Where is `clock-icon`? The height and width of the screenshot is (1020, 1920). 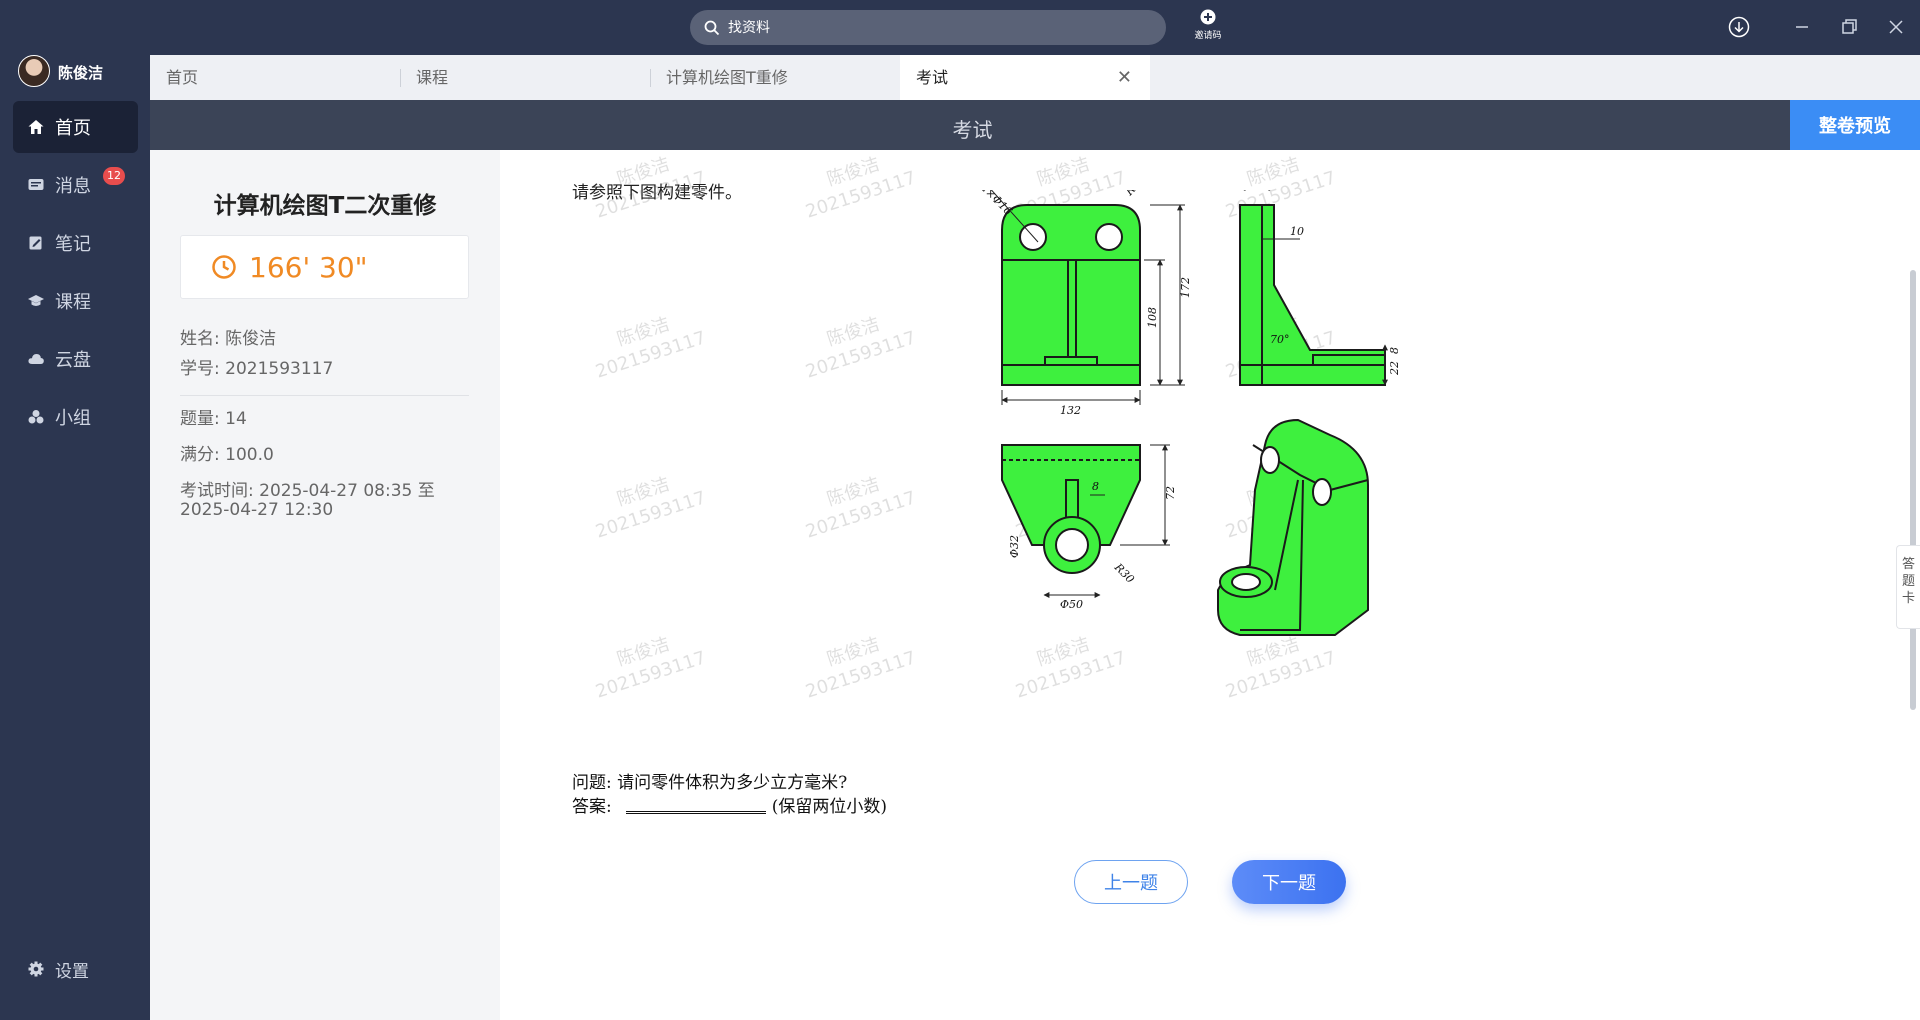 clock-icon is located at coordinates (224, 267).